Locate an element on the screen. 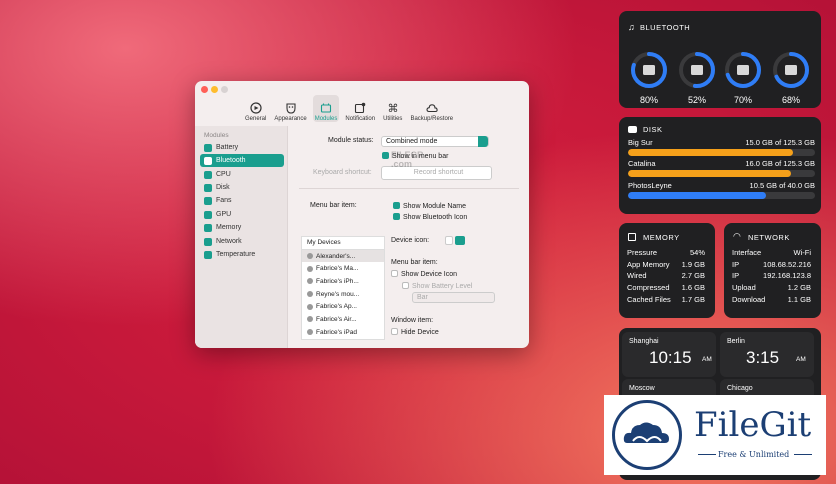 This screenshot has height=484, width=836. sidebar-item-bluetooth: Bluetooth is located at coordinates (242, 160).